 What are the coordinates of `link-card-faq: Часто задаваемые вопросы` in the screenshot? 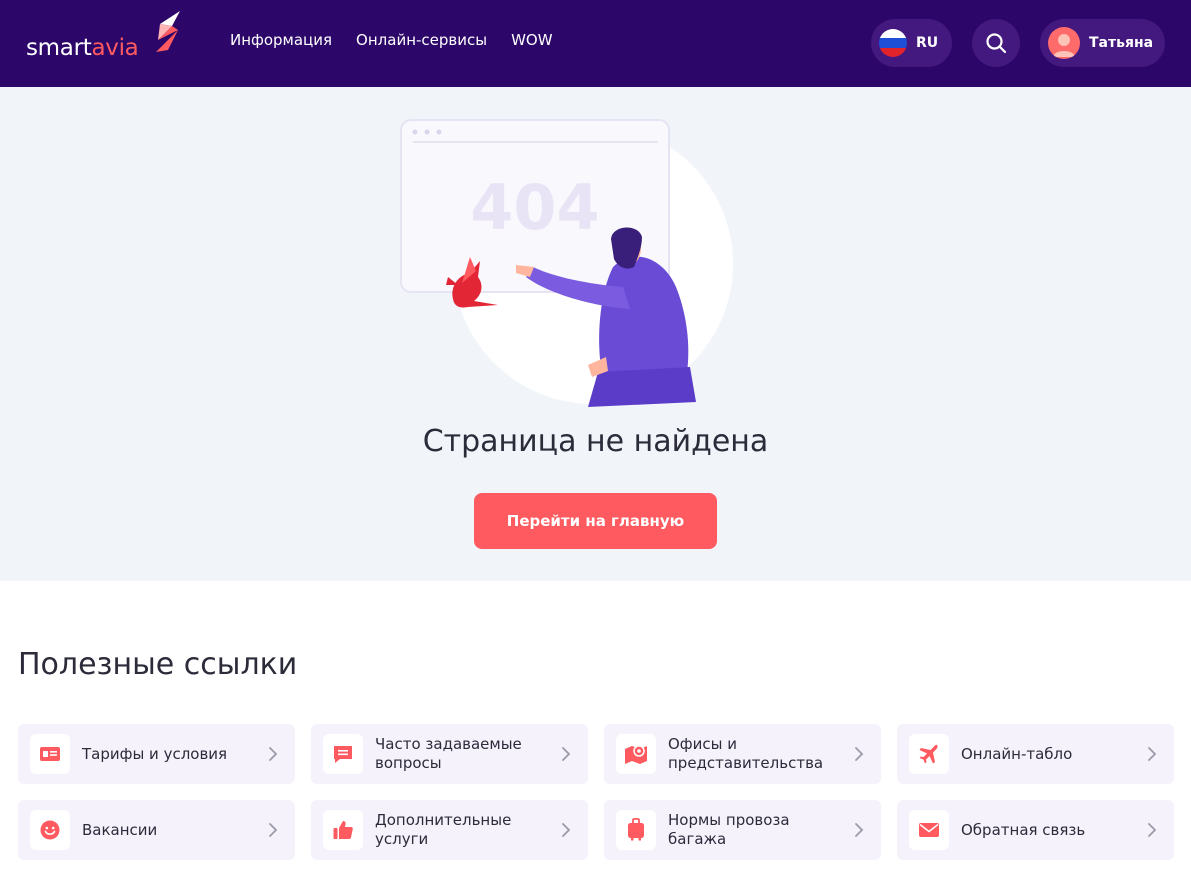 It's located at (449, 754).